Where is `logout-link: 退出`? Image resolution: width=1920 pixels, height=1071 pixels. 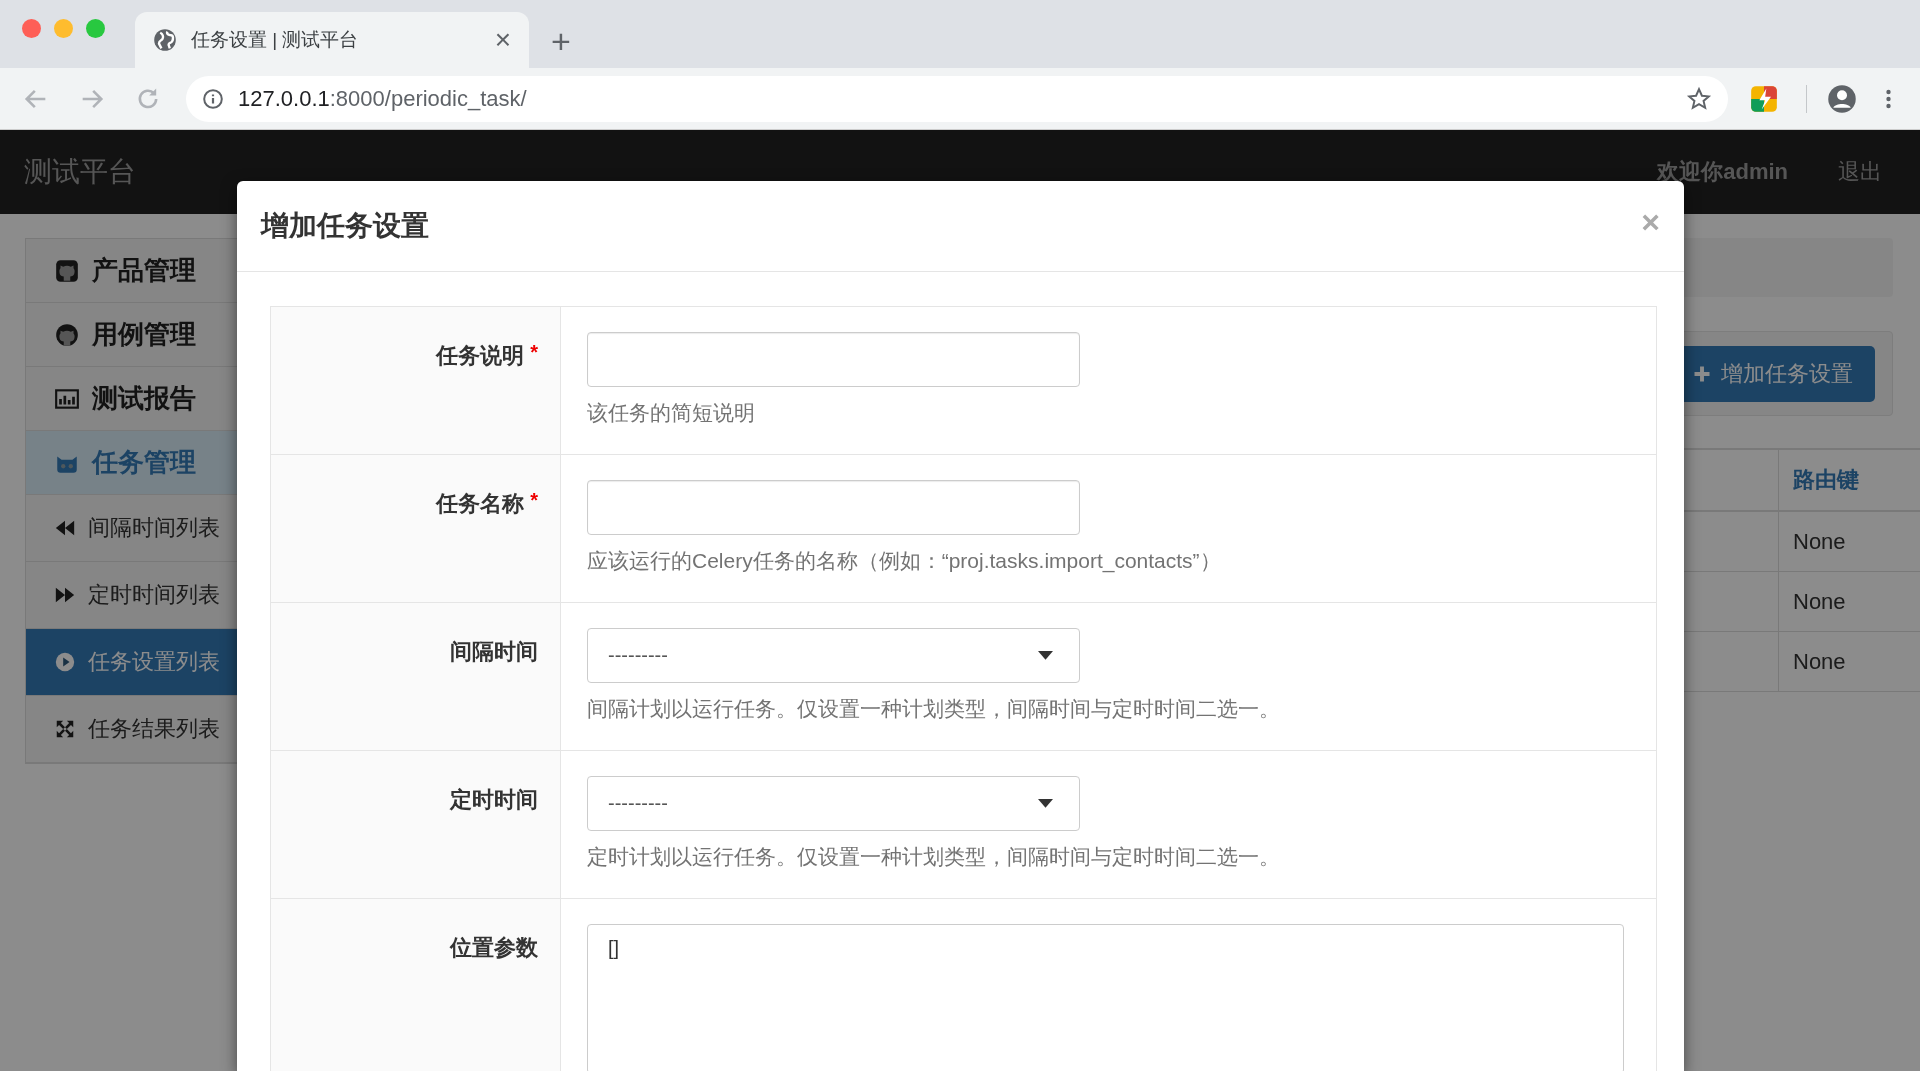
logout-link: 退出 is located at coordinates (1860, 172).